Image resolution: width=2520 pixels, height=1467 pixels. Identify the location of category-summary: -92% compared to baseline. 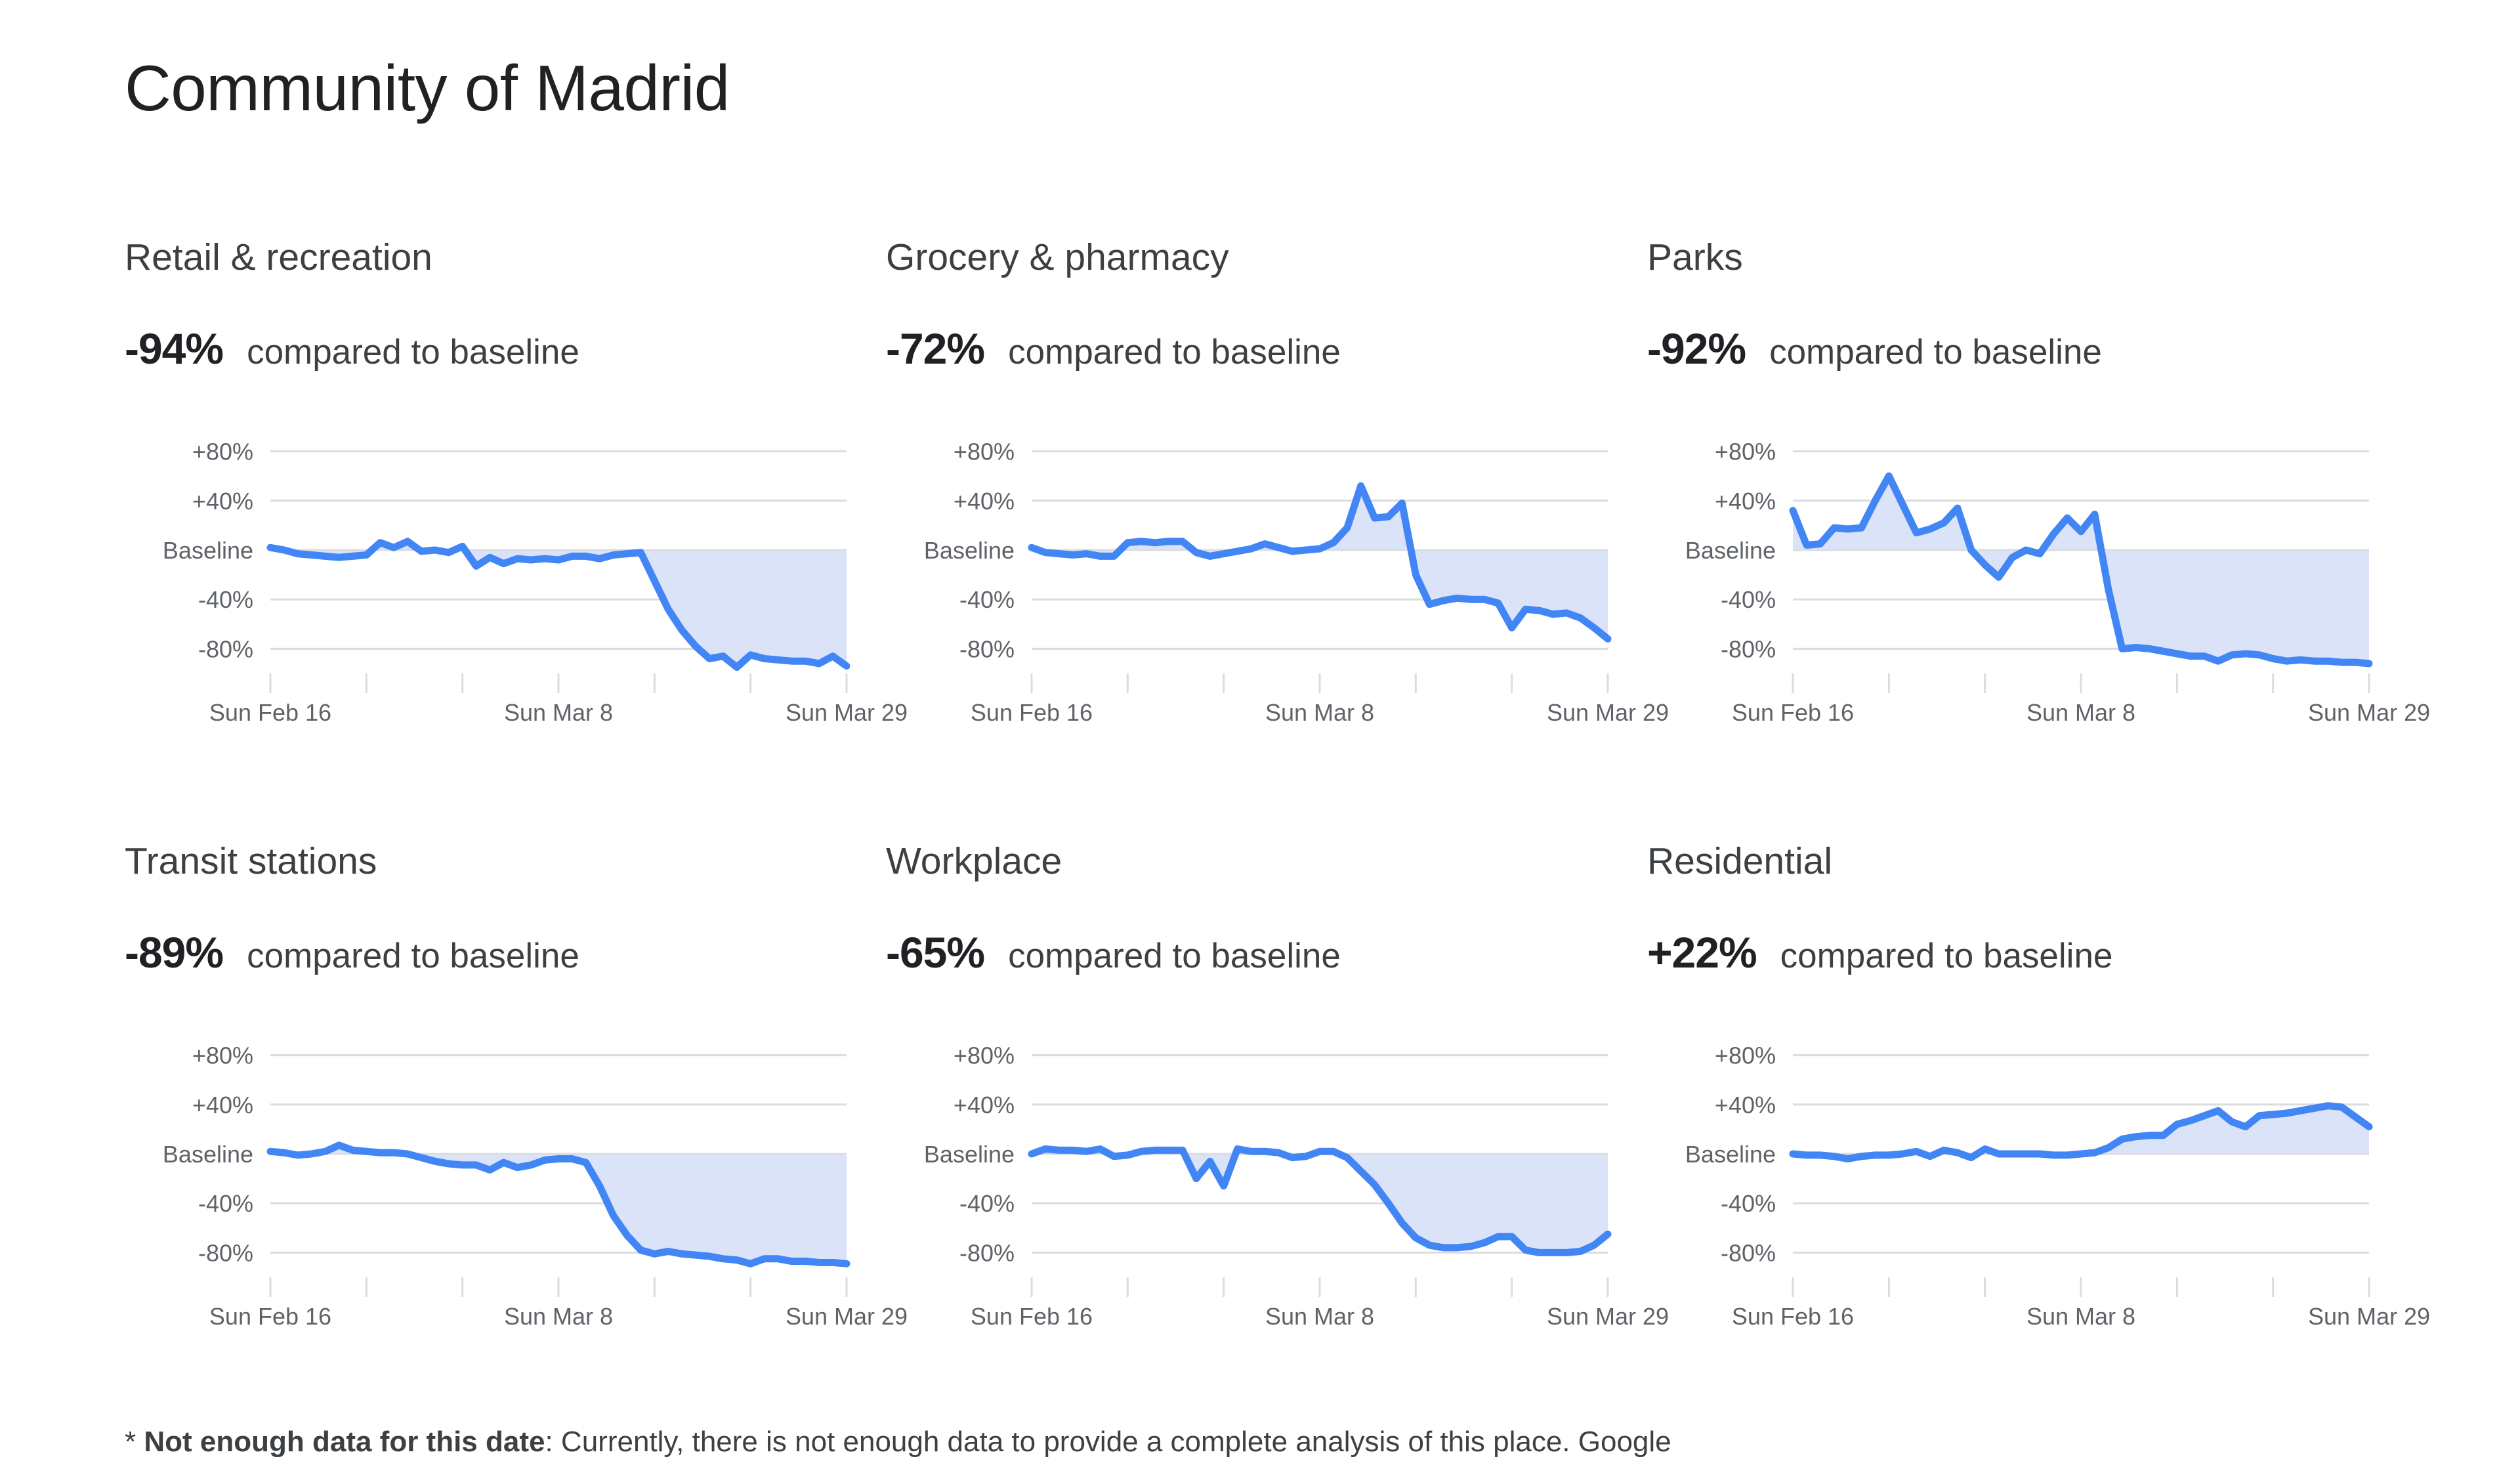
(2027, 350).